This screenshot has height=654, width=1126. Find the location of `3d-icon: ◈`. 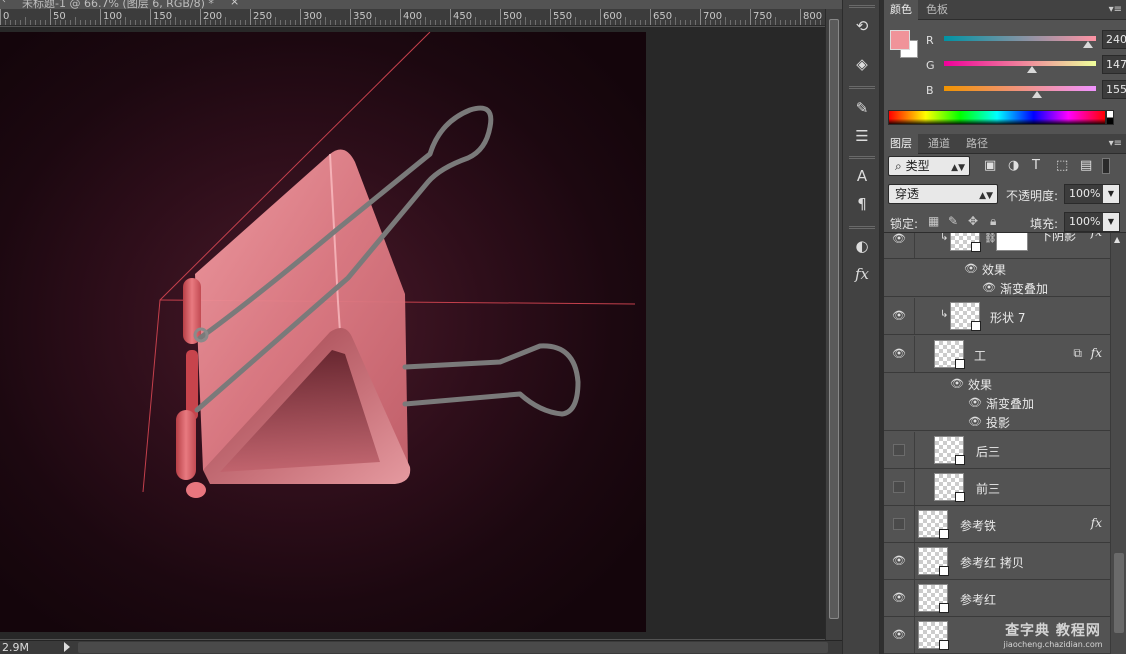

3d-icon: ◈ is located at coordinates (862, 64).